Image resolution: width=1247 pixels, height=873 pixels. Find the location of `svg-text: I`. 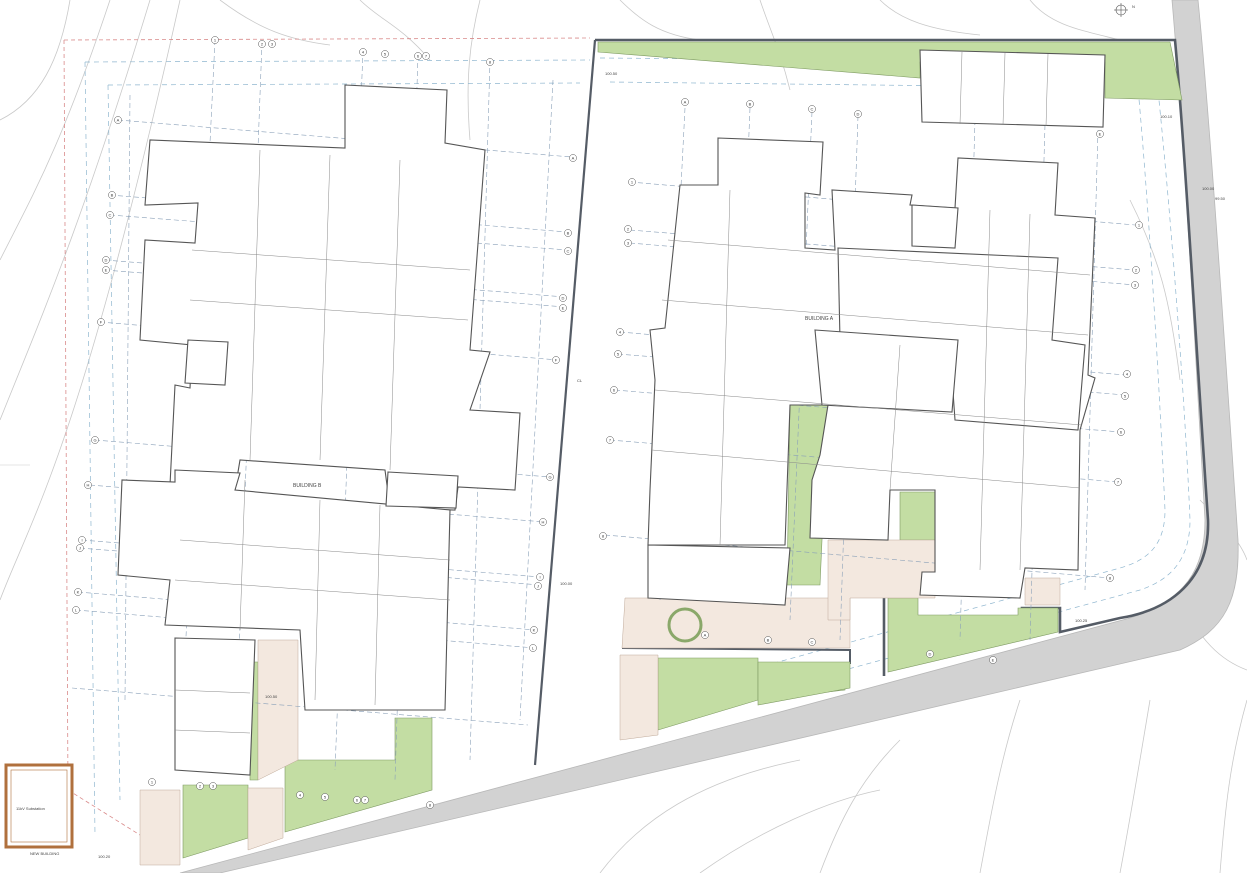

svg-text: I is located at coordinates (81, 540).